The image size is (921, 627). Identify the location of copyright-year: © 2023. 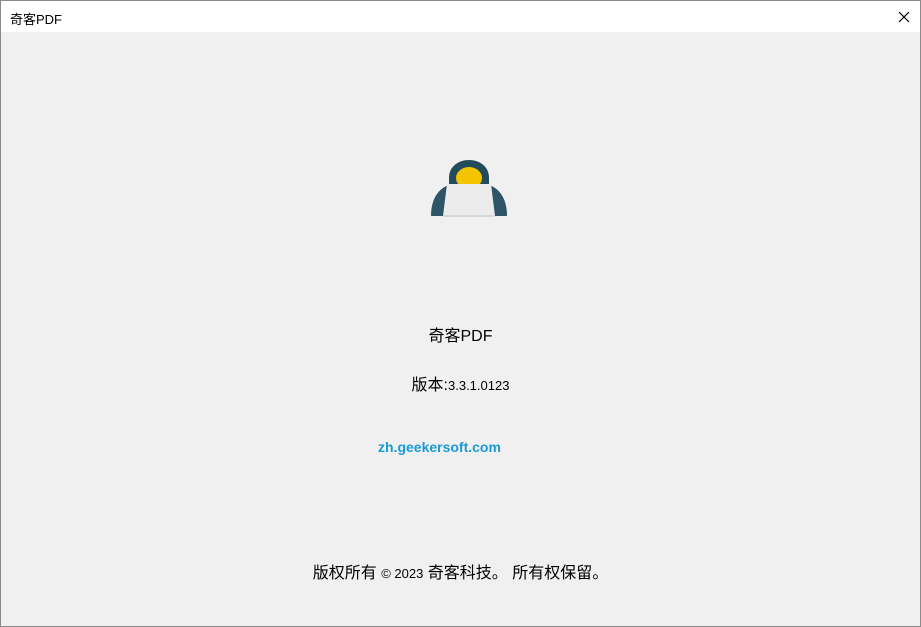
(402, 573).